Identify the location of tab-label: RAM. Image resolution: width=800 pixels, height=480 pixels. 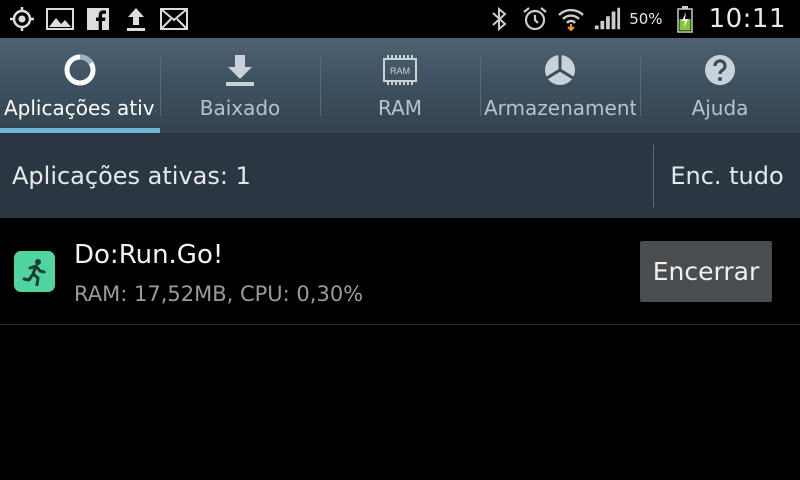
(400, 108).